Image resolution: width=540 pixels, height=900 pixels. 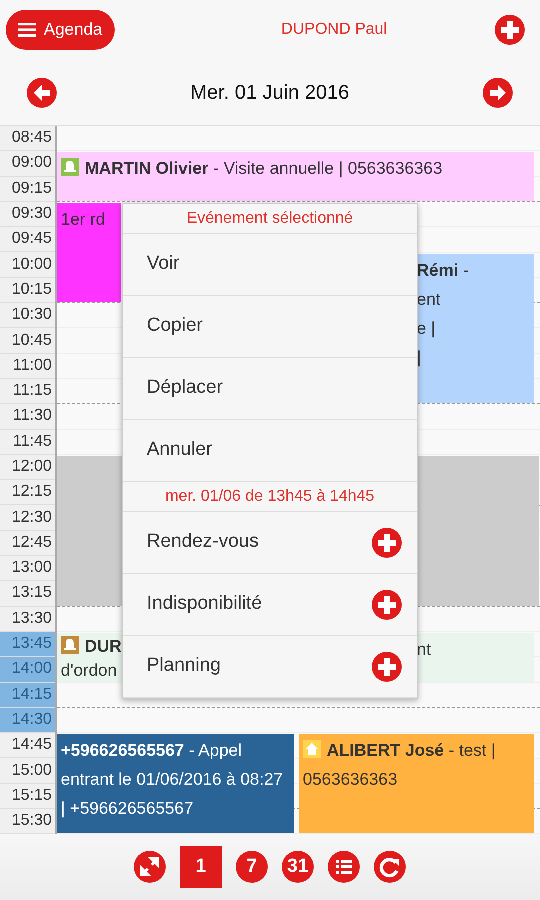 I want to click on time-label: 10:45, so click(x=27, y=341).